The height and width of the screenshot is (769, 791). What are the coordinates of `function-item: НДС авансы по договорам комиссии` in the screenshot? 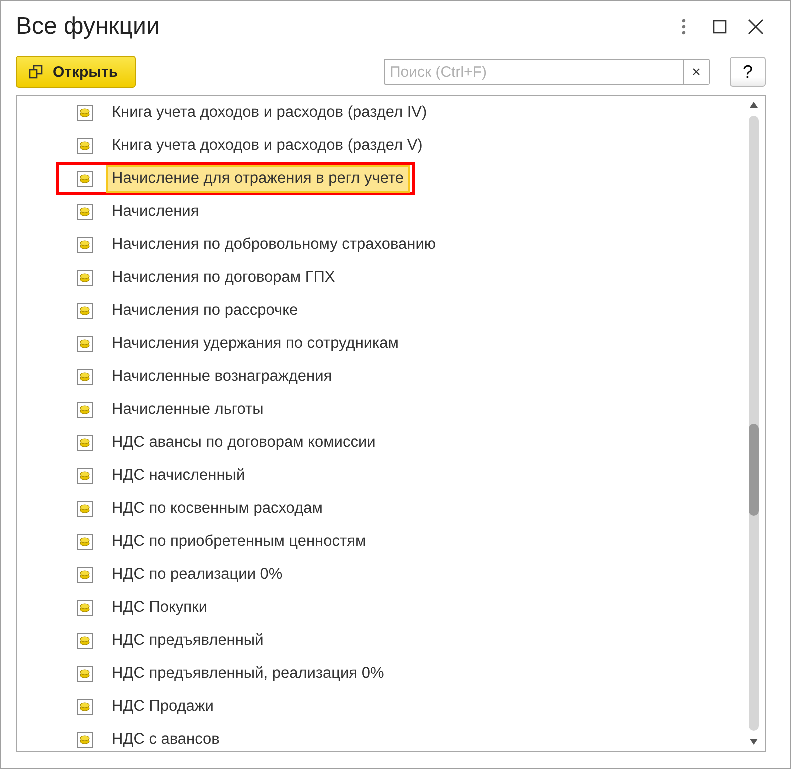 It's located at (244, 442).